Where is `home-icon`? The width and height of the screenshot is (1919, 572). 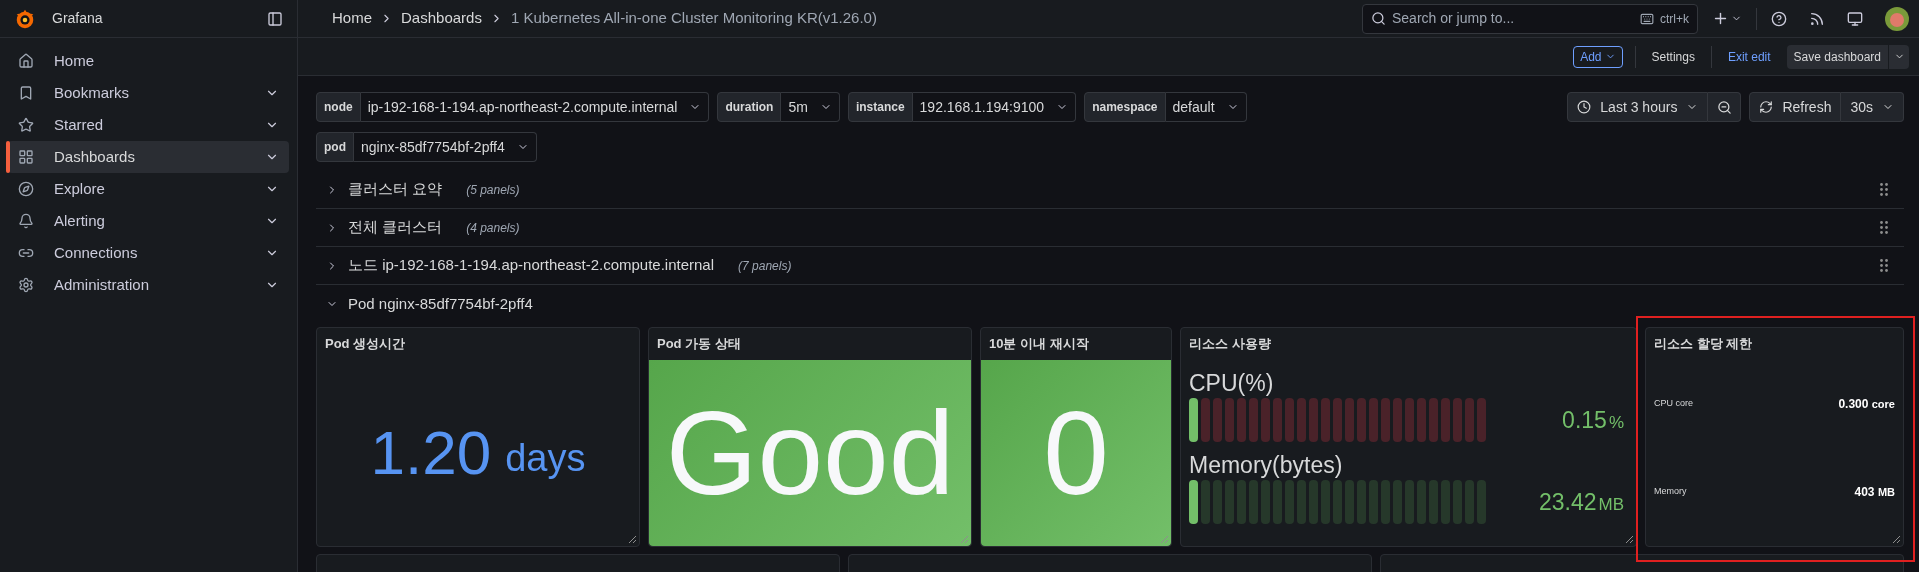
home-icon is located at coordinates (26, 61).